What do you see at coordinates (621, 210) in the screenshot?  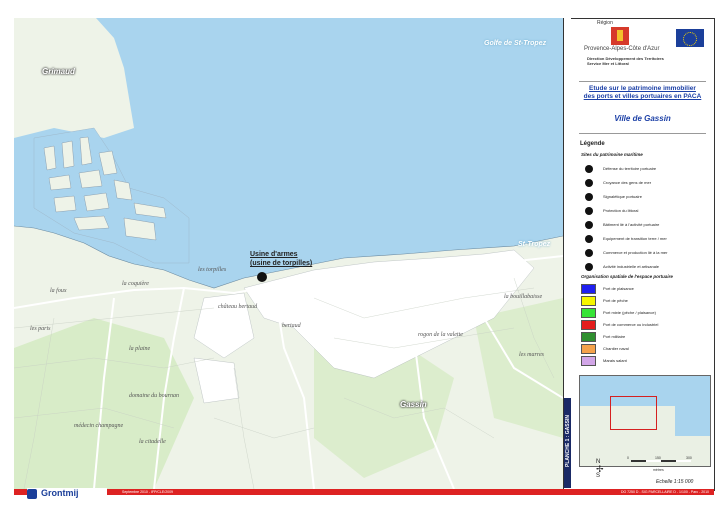 I see `legend-item-label: Protection du littoral` at bounding box center [621, 210].